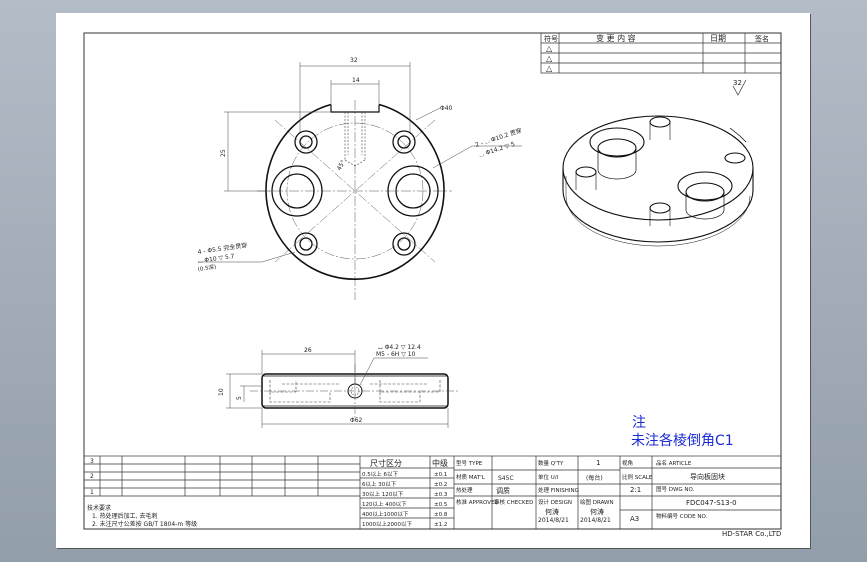 This screenshot has height=562, width=867. What do you see at coordinates (446, 108) in the screenshot?
I see `dim-outer-dia: Φ40` at bounding box center [446, 108].